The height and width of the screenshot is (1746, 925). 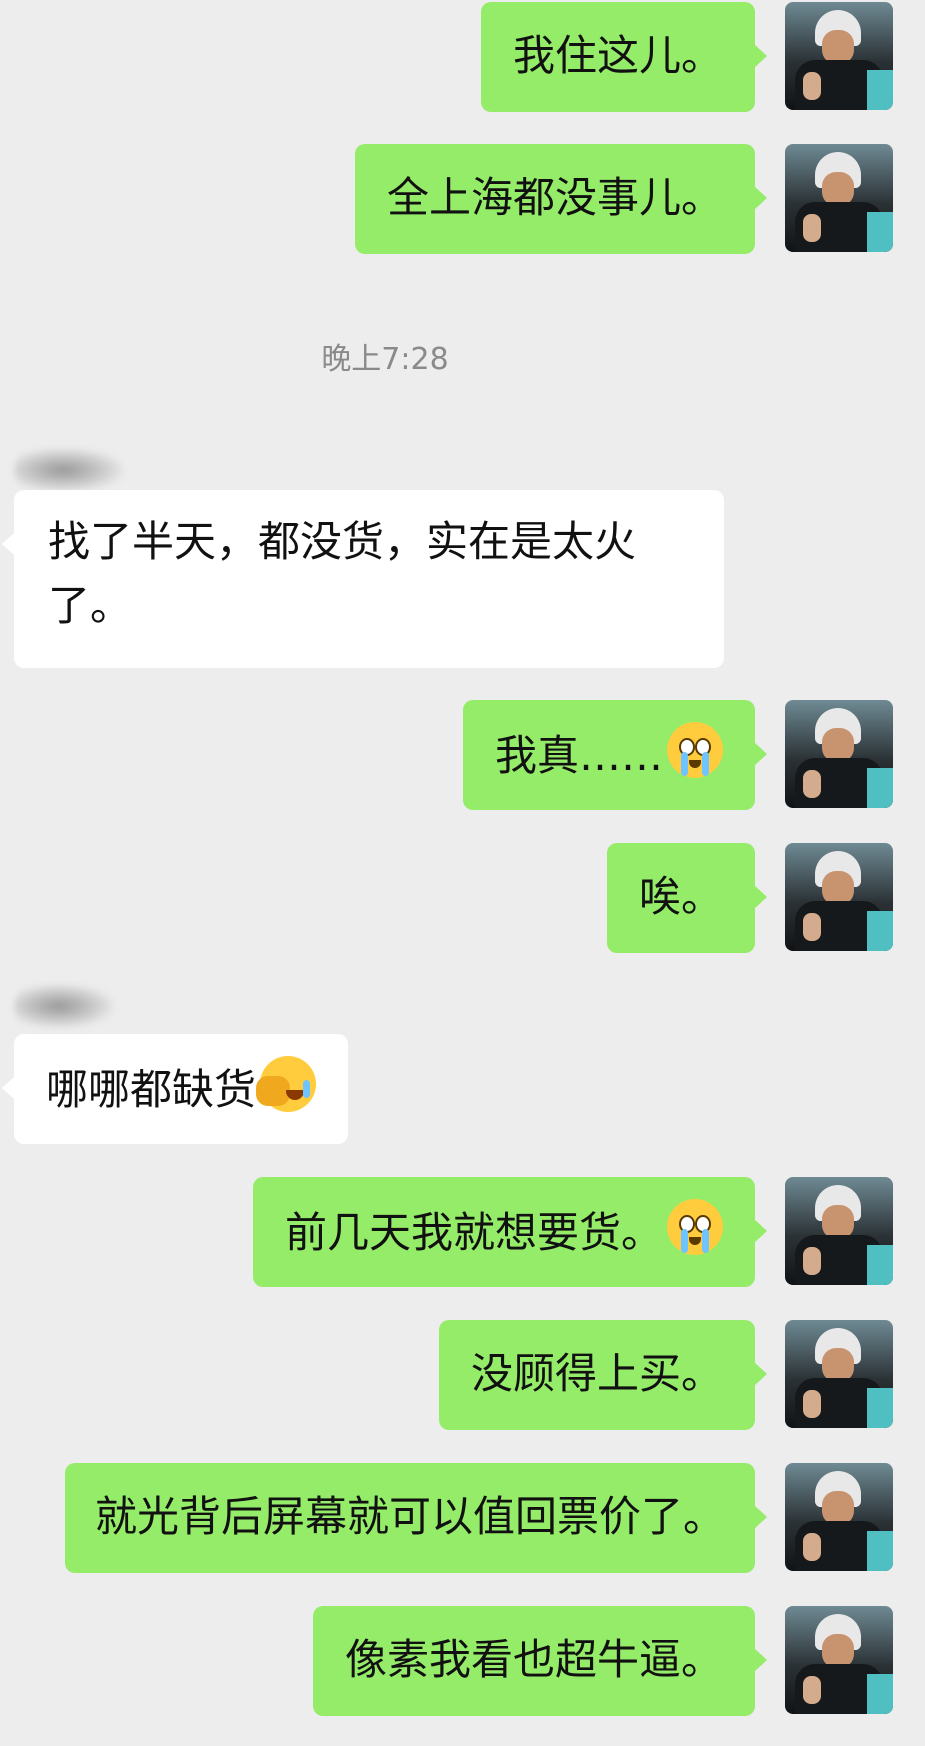 I want to click on message-bubble-sent: 像素我看也超牛逼。, so click(x=540, y=1661).